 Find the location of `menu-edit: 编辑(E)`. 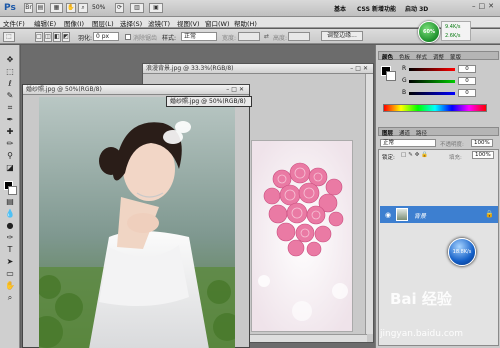

menu-edit: 编辑(E) is located at coordinates (45, 23).